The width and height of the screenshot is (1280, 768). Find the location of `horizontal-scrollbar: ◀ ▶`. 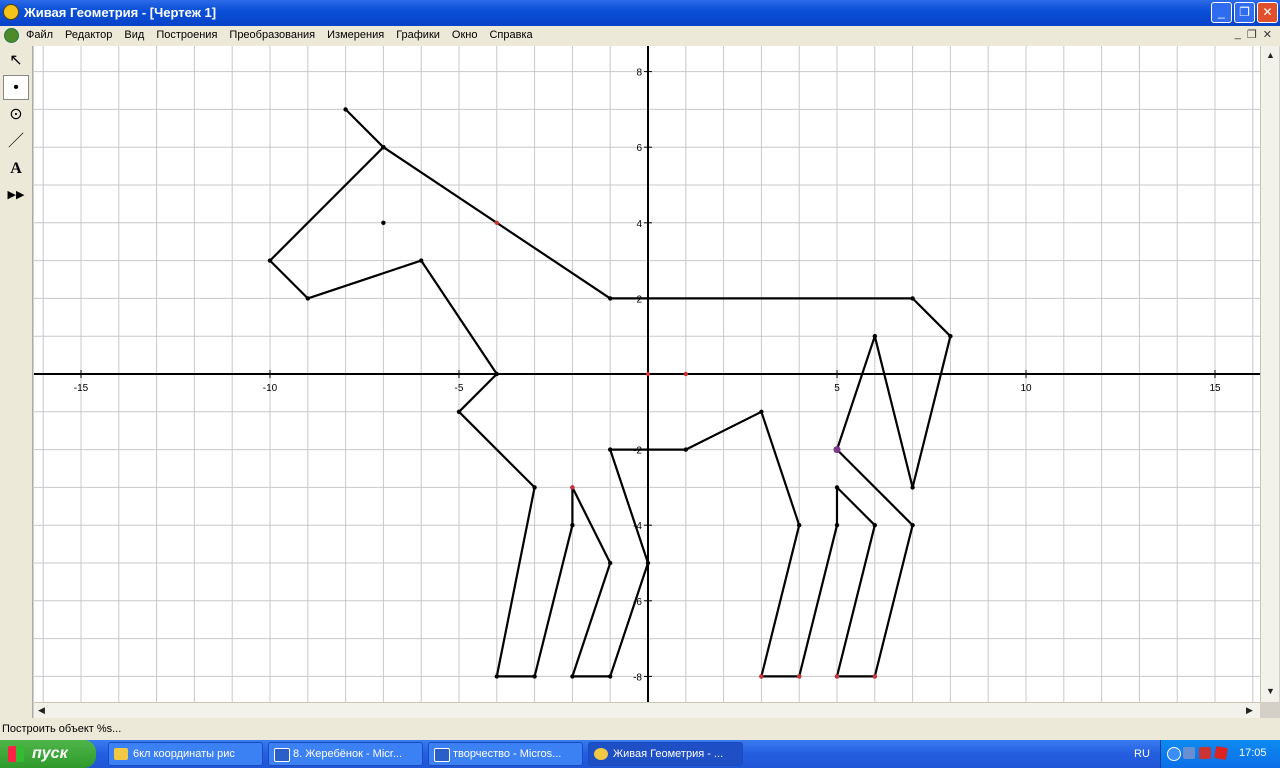

horizontal-scrollbar: ◀ ▶ is located at coordinates (647, 710).